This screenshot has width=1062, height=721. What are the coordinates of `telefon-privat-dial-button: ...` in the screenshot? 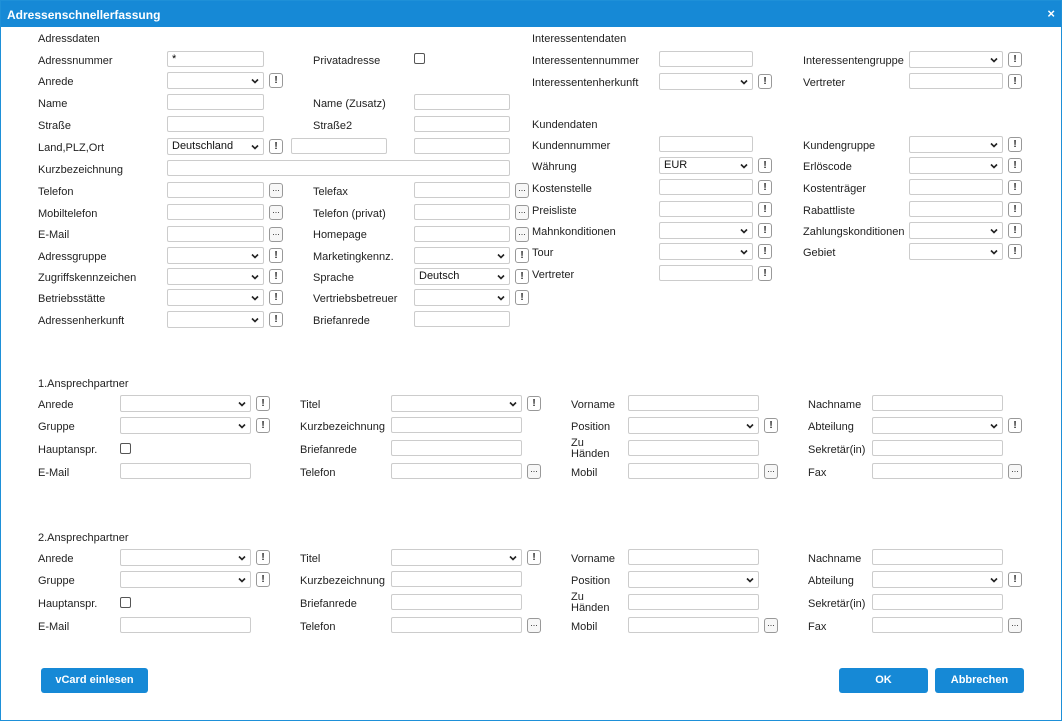 It's located at (522, 212).